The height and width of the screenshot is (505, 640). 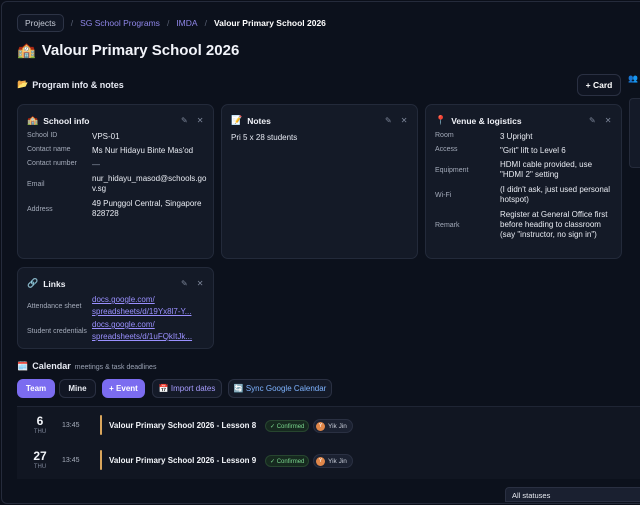 What do you see at coordinates (259, 120) in the screenshot?
I see `card-title: Notes` at bounding box center [259, 120].